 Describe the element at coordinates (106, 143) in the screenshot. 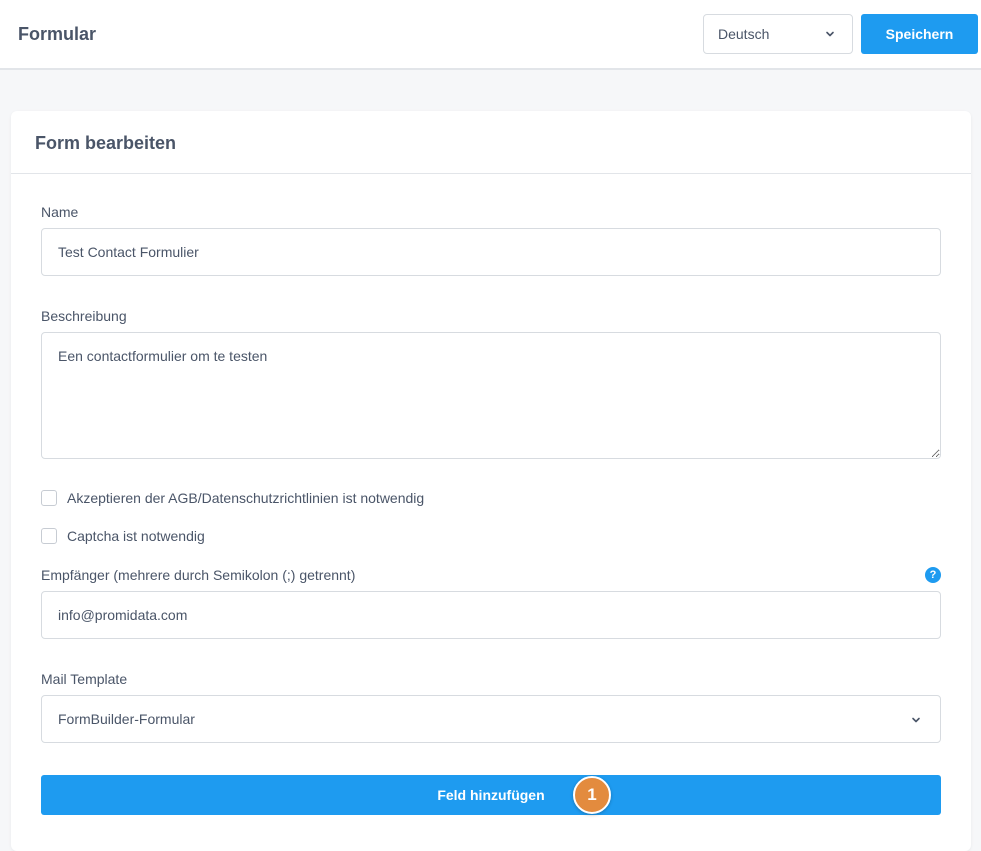

I see `card-title: Form bearbeiten` at that location.